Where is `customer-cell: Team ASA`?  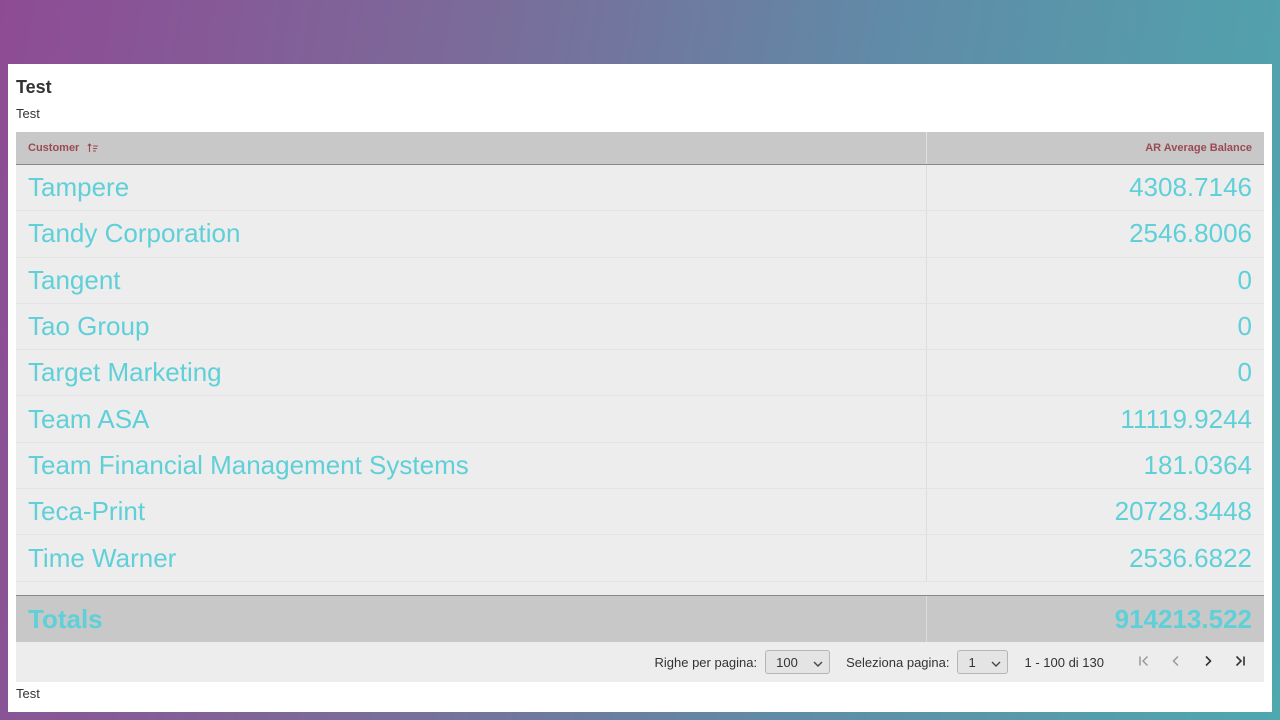 customer-cell: Team ASA is located at coordinates (471, 419).